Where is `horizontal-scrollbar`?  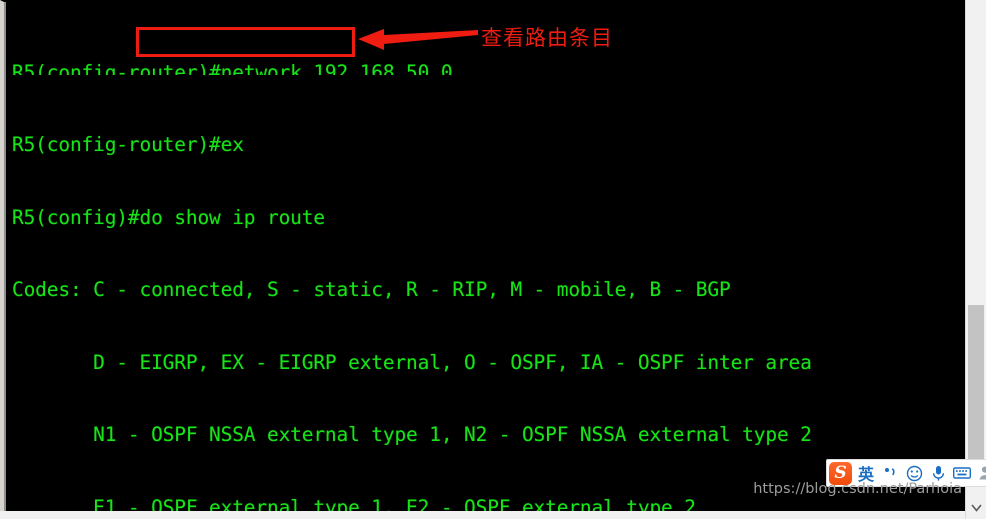 horizontal-scrollbar is located at coordinates (483, 515).